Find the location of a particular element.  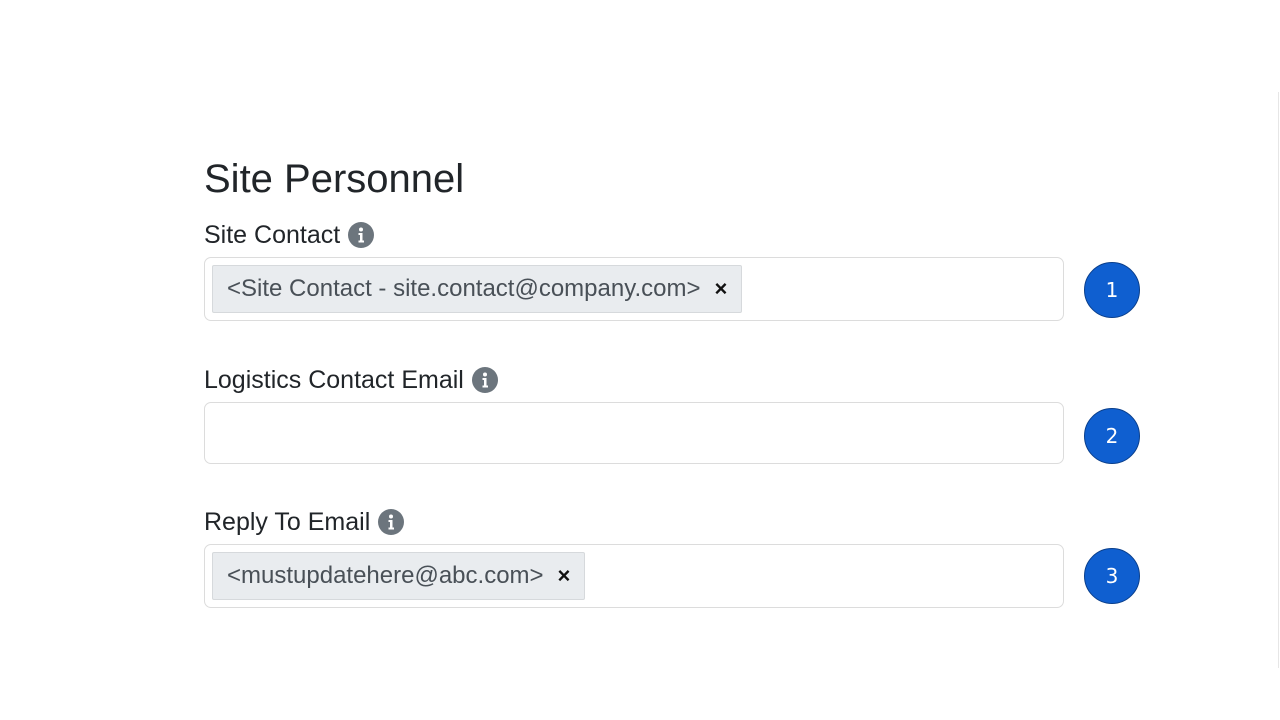

step-badge-3: 3 is located at coordinates (1112, 576).